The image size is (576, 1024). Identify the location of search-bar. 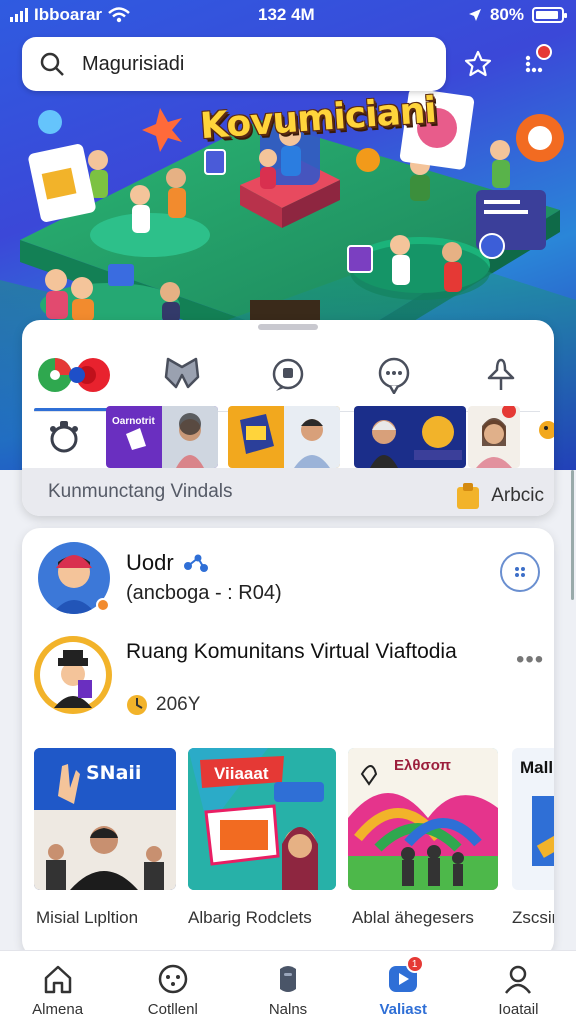
(234, 64).